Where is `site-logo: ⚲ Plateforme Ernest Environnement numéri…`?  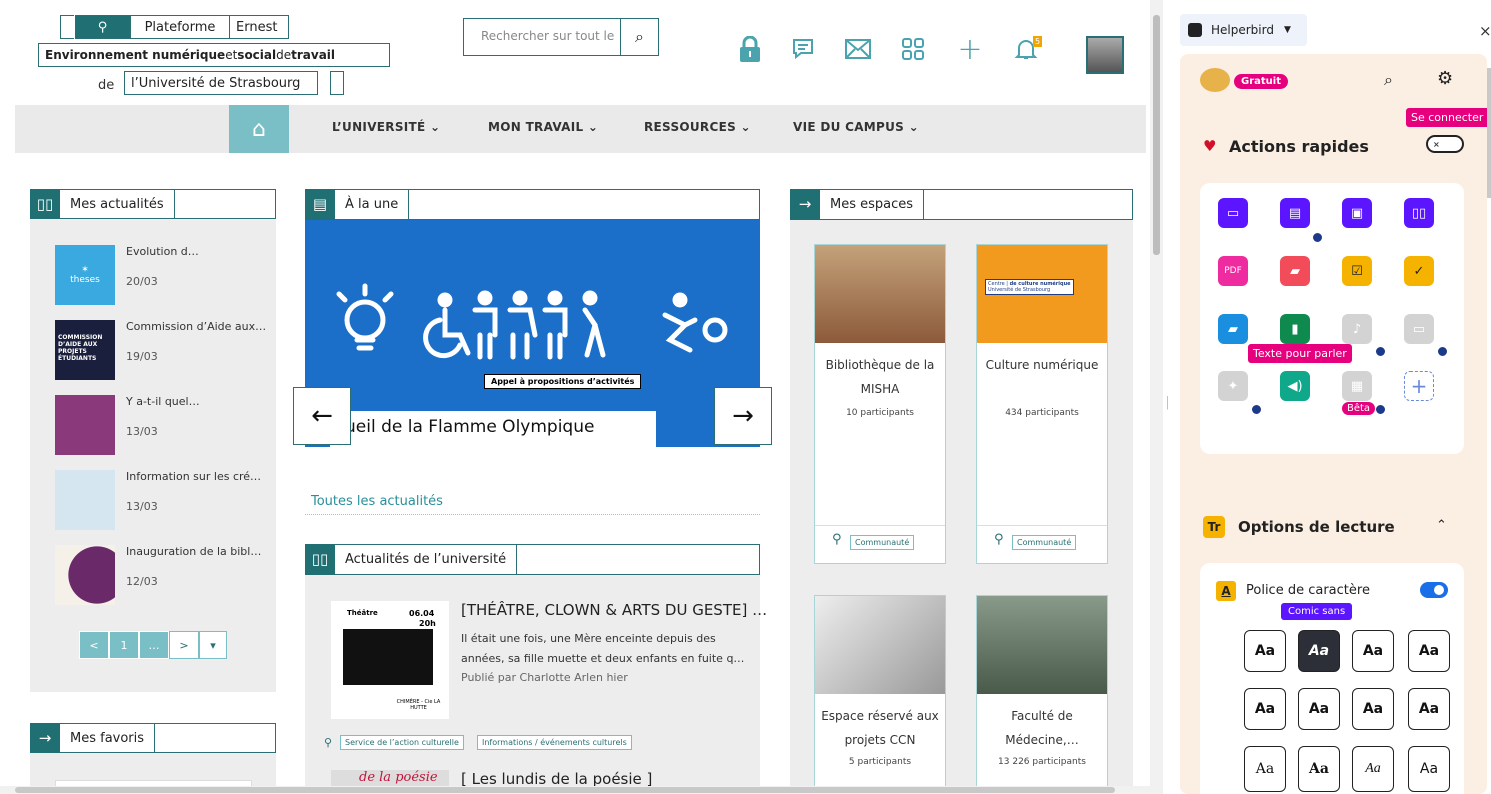
site-logo: ⚲ Plateforme Ernest Environnement numéri… is located at coordinates (214, 55).